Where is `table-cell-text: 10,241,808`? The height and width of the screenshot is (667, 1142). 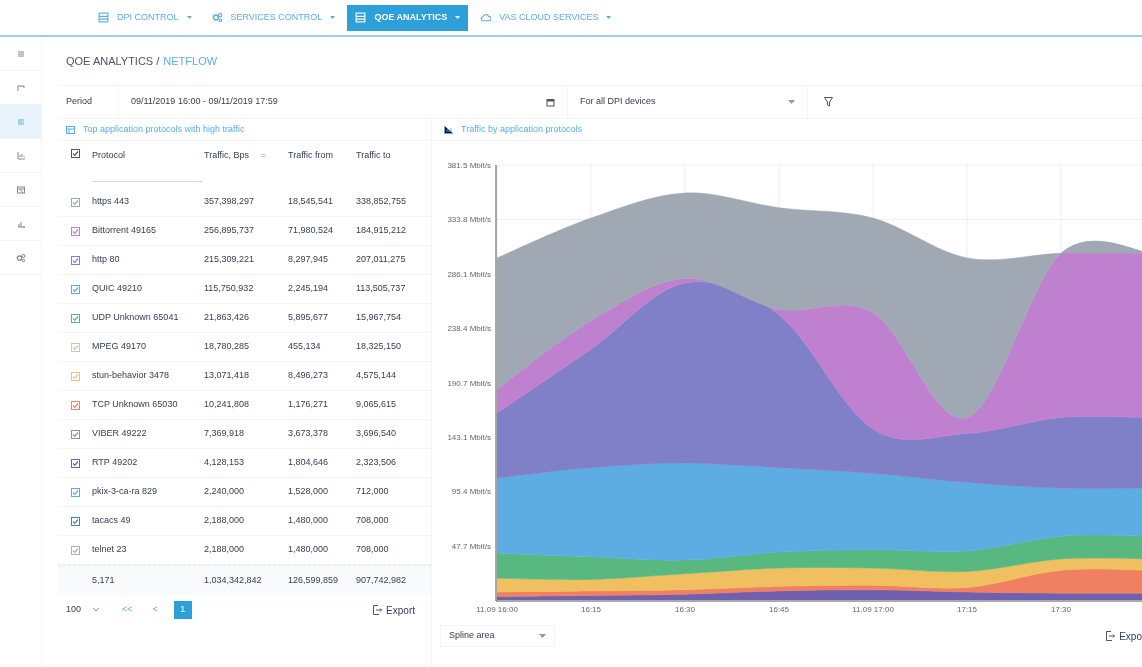
table-cell-text: 10,241,808 is located at coordinates (227, 405).